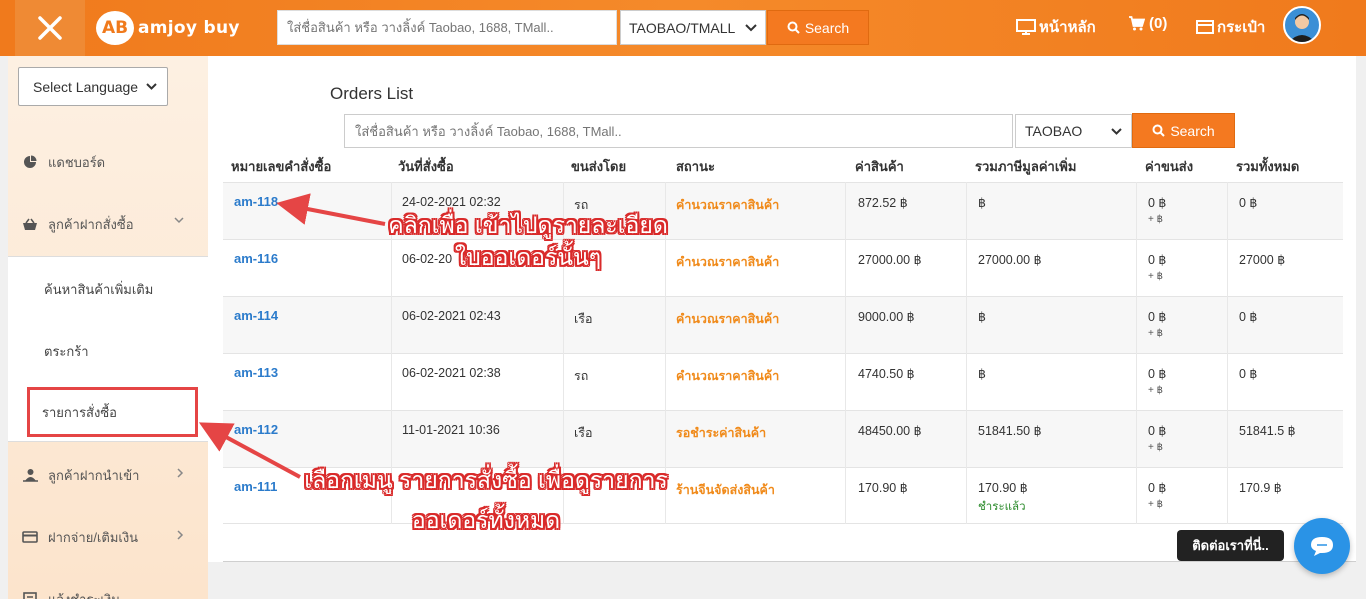 This screenshot has height=599, width=1366. What do you see at coordinates (1302, 28) in the screenshot?
I see `user-avatar-icon` at bounding box center [1302, 28].